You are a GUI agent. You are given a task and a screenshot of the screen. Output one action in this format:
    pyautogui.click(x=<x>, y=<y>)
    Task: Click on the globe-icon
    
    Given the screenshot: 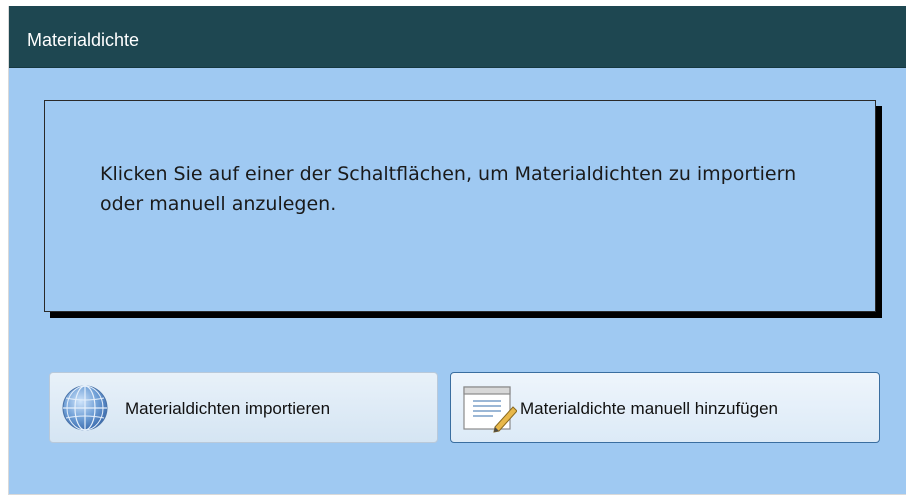 What is the action you would take?
    pyautogui.click(x=85, y=408)
    